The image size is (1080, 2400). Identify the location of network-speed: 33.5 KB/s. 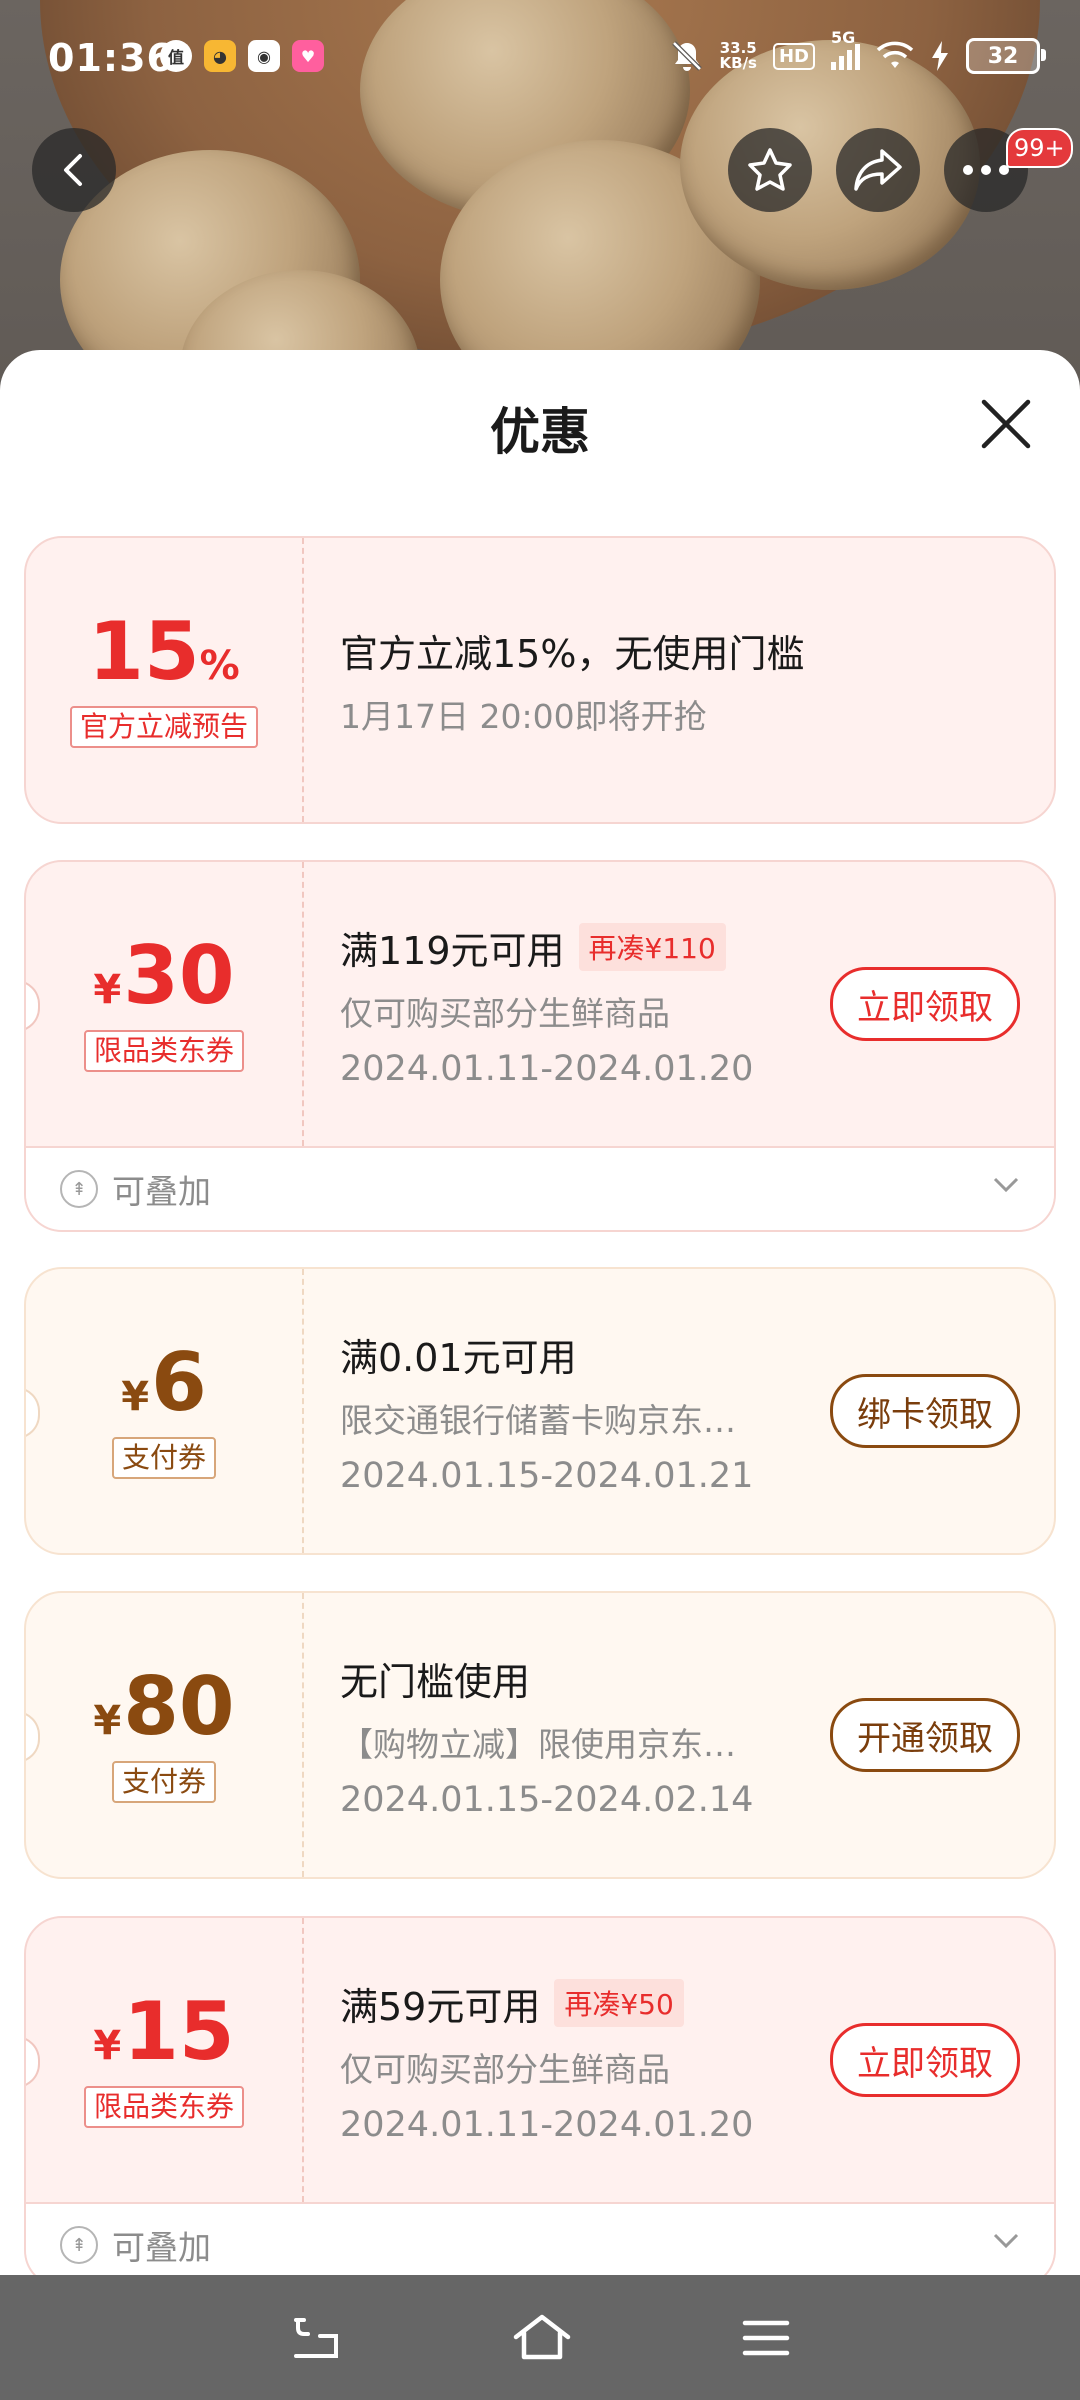
(738, 56).